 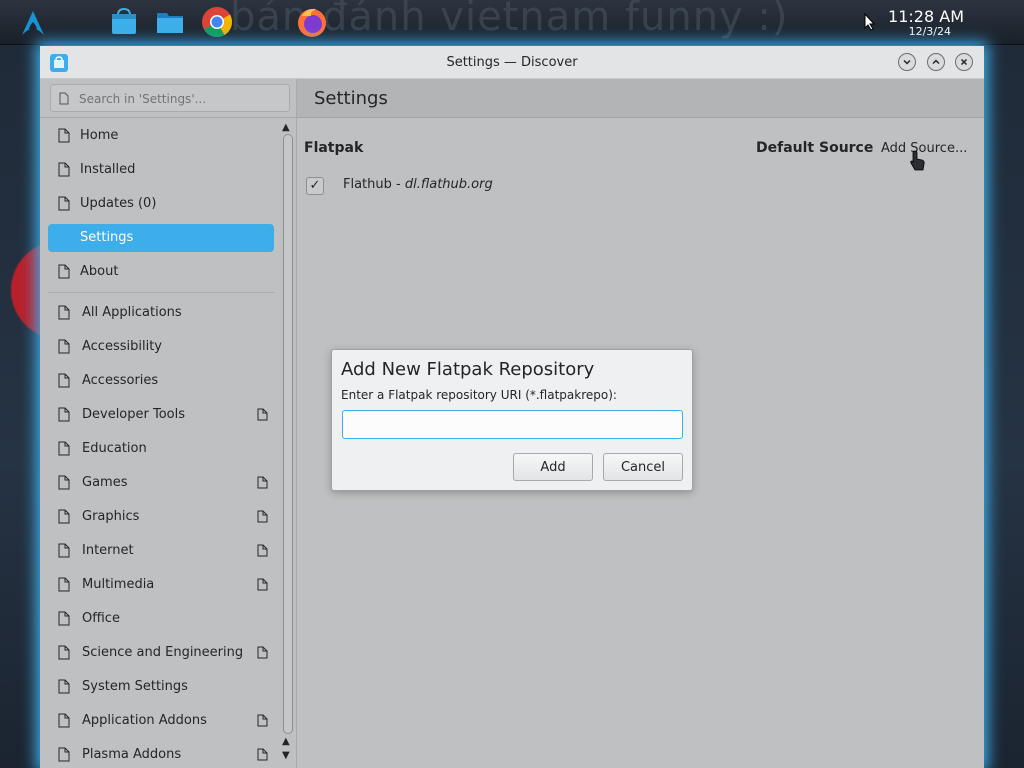 What do you see at coordinates (132, 754) in the screenshot?
I see `sidebar-item-label: Plasma Addons` at bounding box center [132, 754].